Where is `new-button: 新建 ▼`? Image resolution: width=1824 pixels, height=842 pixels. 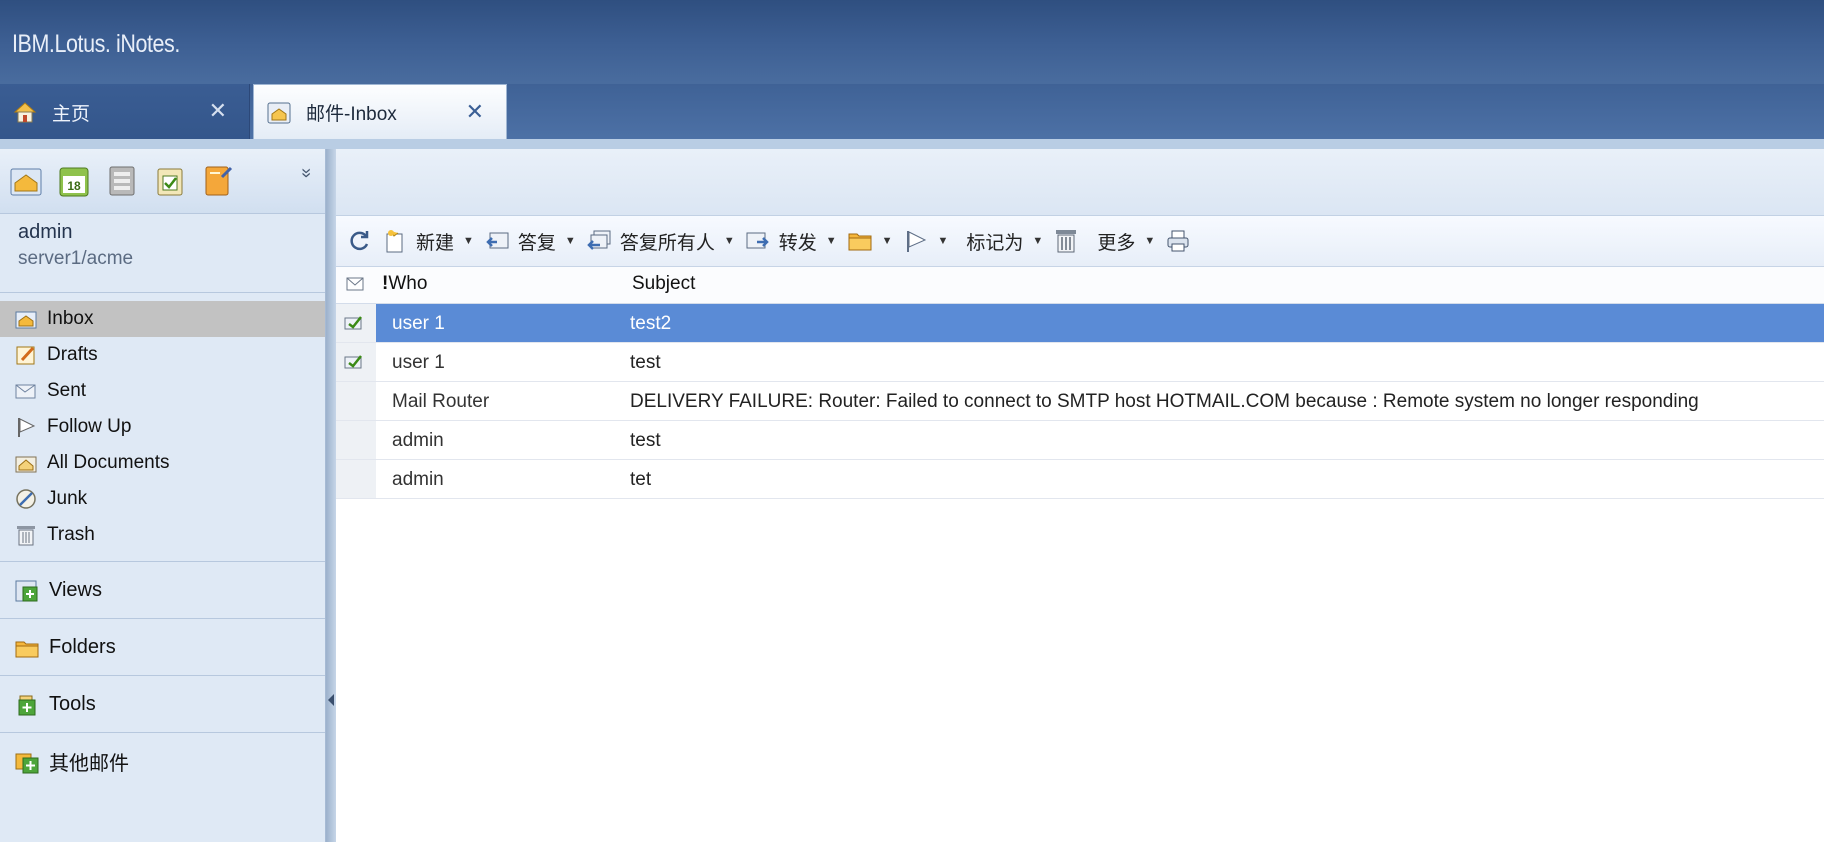 new-button: 新建 ▼ is located at coordinates (428, 241).